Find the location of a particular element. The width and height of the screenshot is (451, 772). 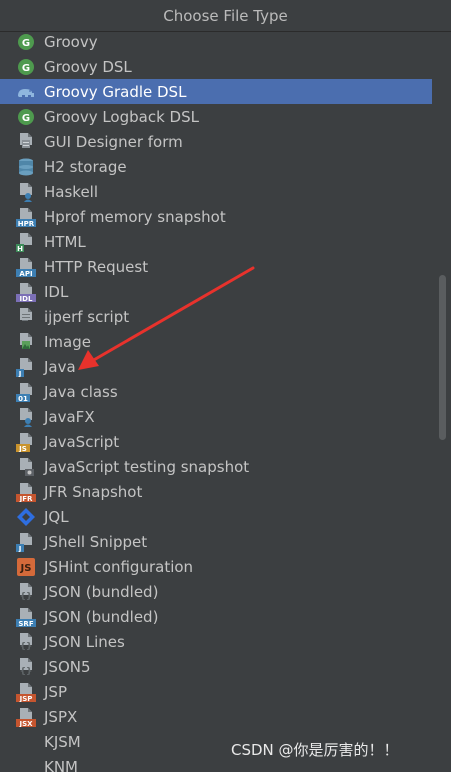

list-item-label: Java class is located at coordinates (81, 392).